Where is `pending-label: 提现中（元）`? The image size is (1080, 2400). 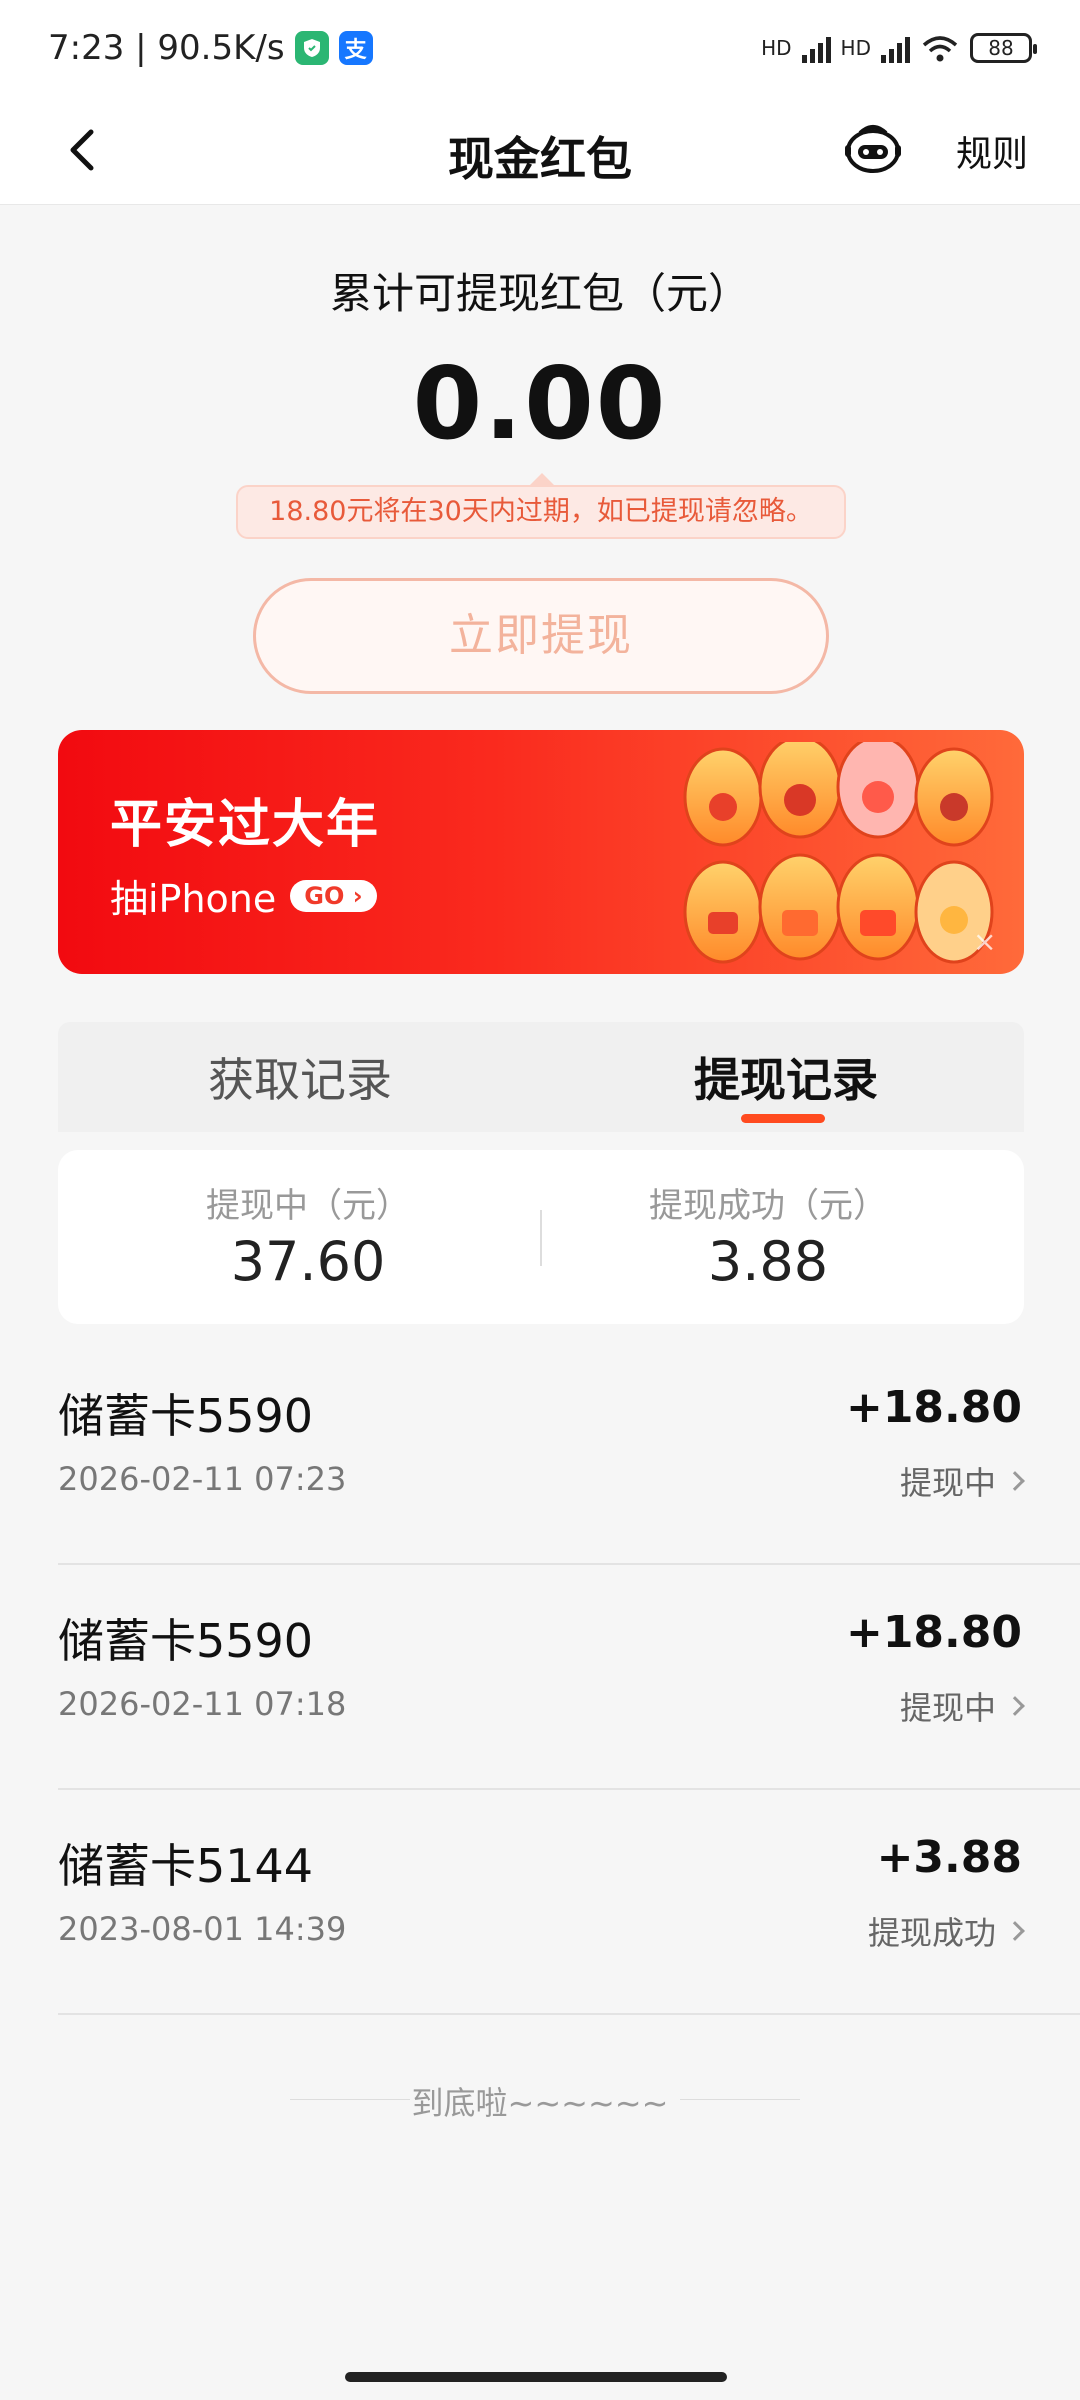
pending-label: 提现中（元） is located at coordinates (308, 1206).